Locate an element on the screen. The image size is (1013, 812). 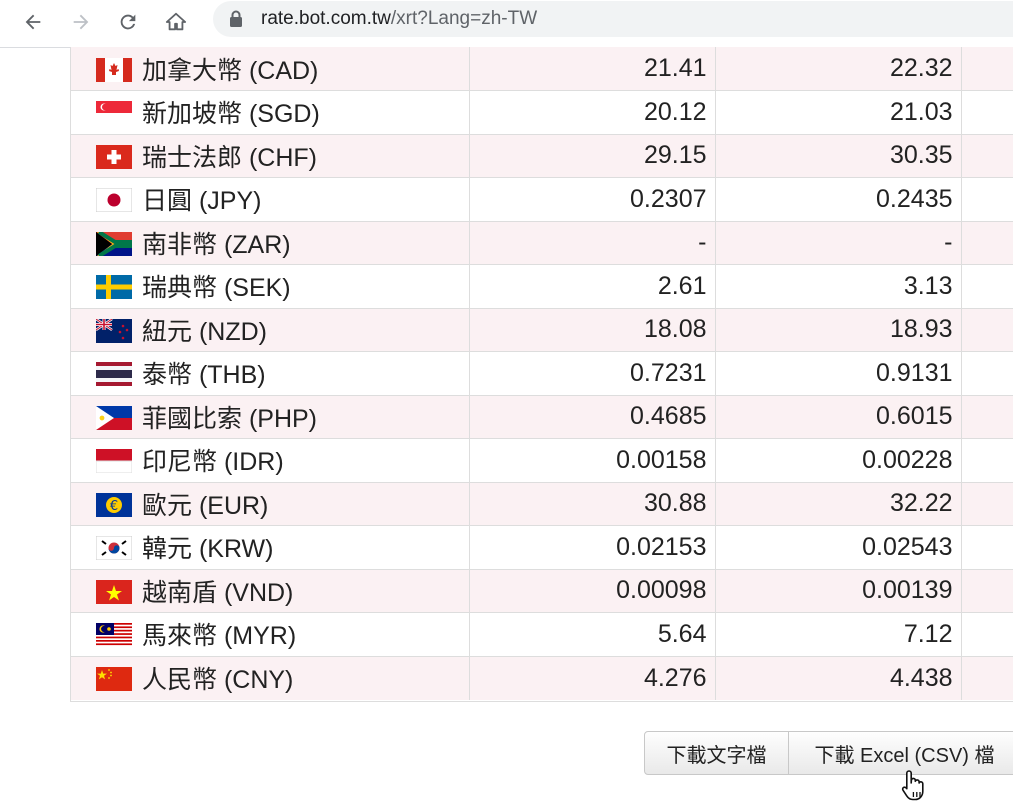
buy-rate-cell: 18.08 is located at coordinates (592, 329).